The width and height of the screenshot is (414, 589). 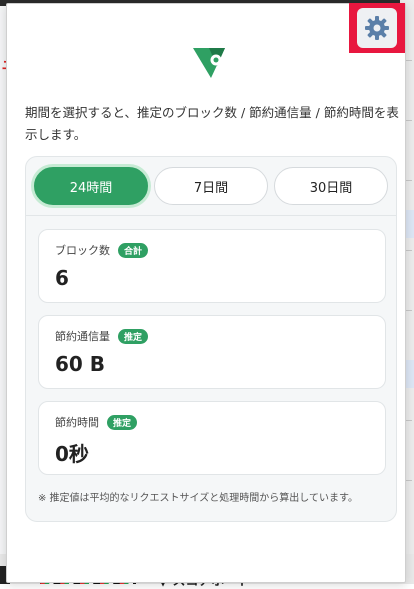 I want to click on stat-label: ブロック数, so click(x=82, y=250).